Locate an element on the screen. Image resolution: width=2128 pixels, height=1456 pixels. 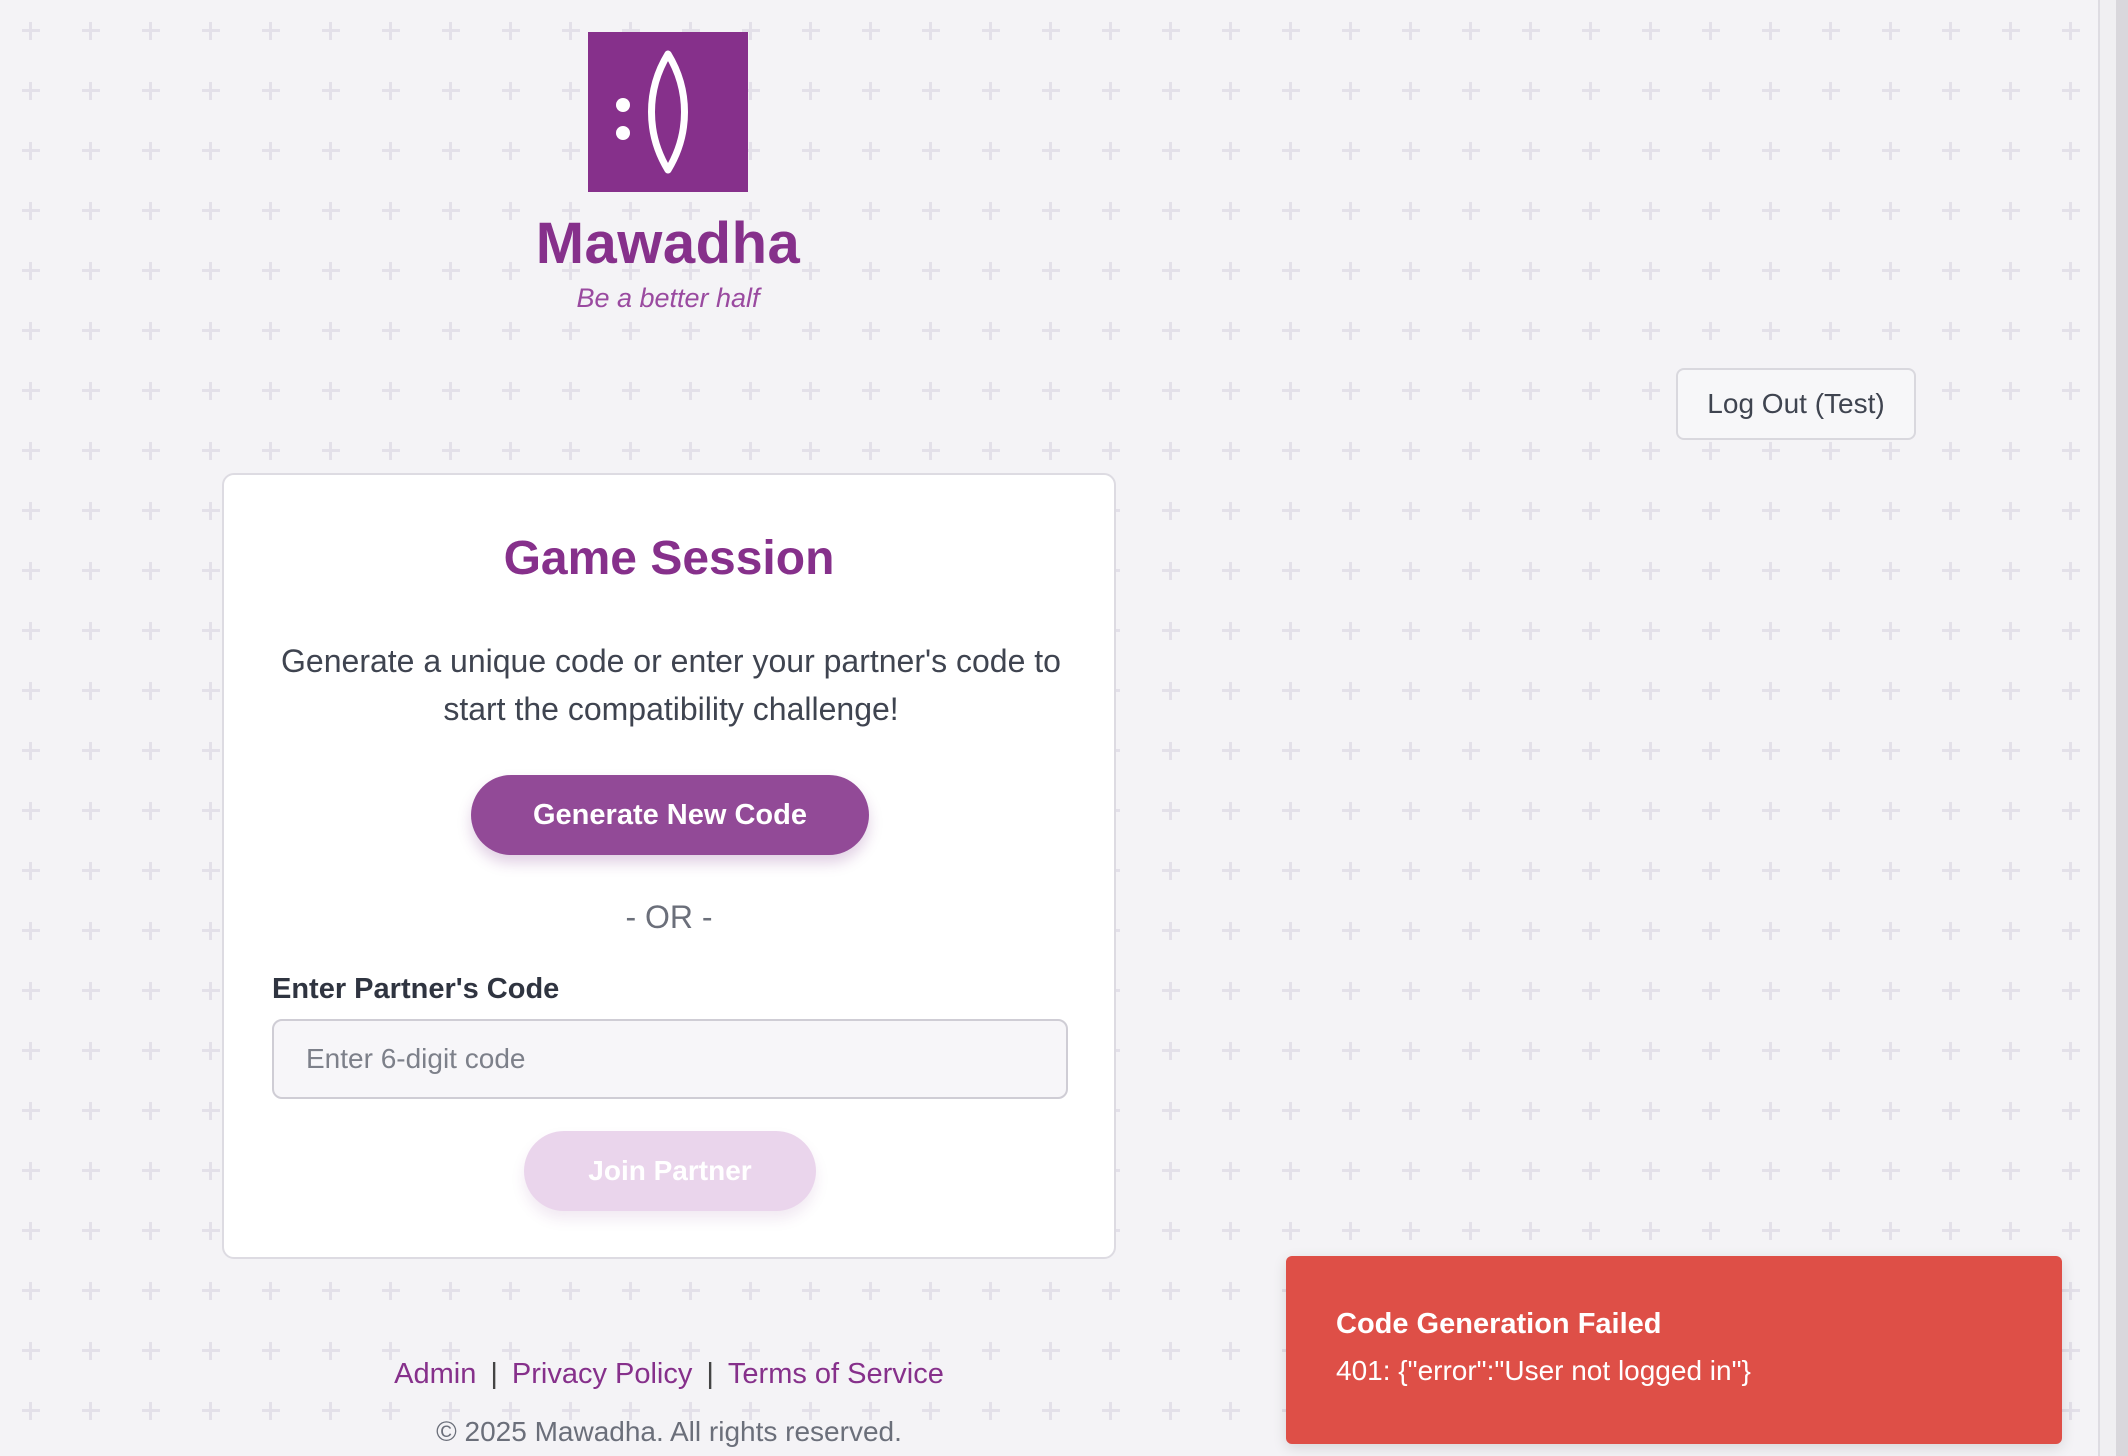
logout-button: Log Out (Test) is located at coordinates (1796, 404).